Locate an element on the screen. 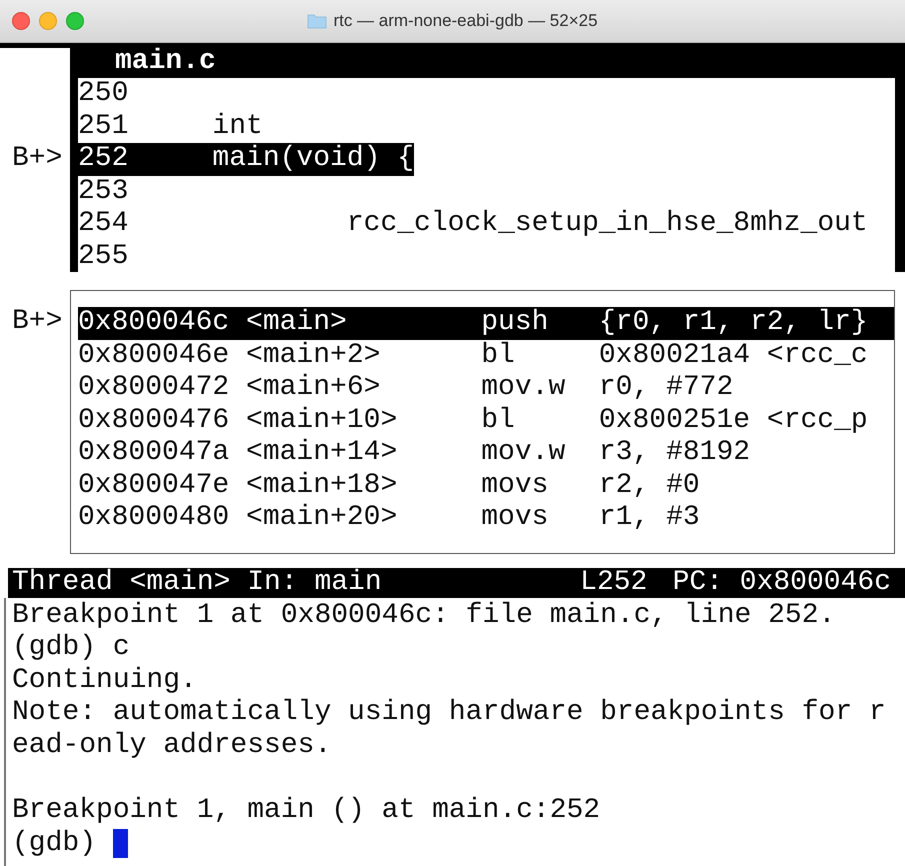  console-line: ead-only addresses. is located at coordinates (172, 746).